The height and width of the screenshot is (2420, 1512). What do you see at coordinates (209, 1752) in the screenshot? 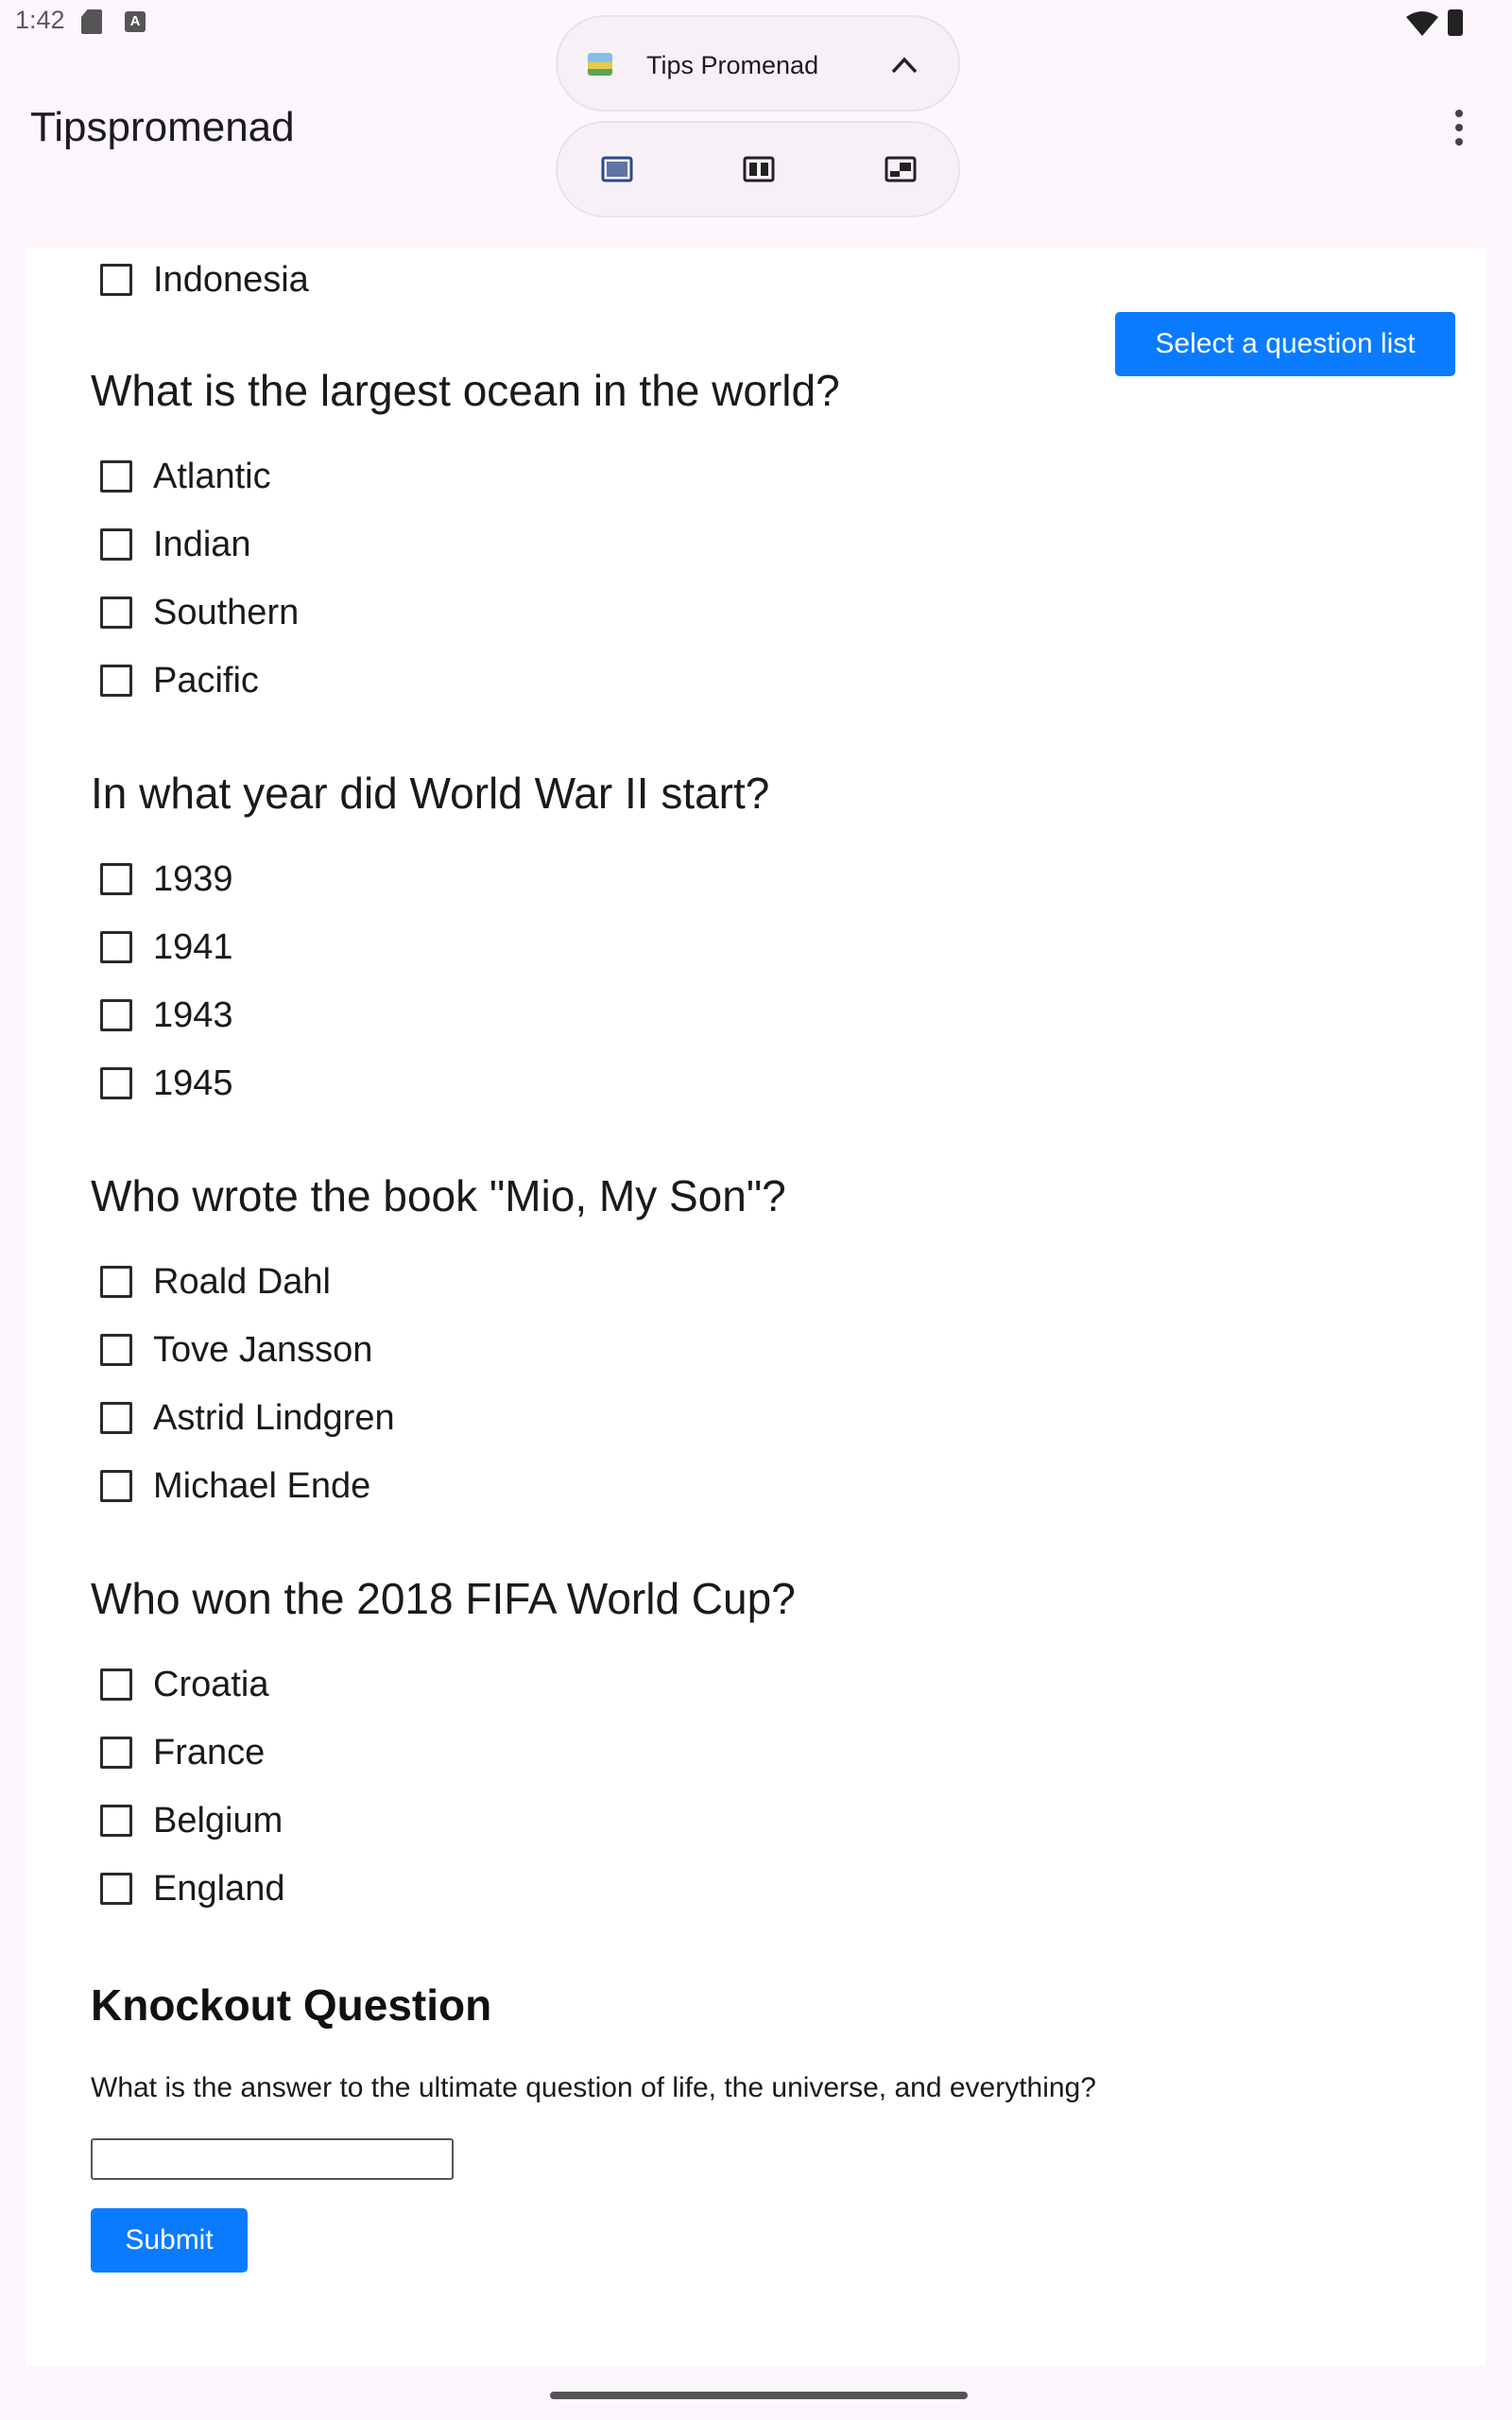
I see `option-label: France` at bounding box center [209, 1752].